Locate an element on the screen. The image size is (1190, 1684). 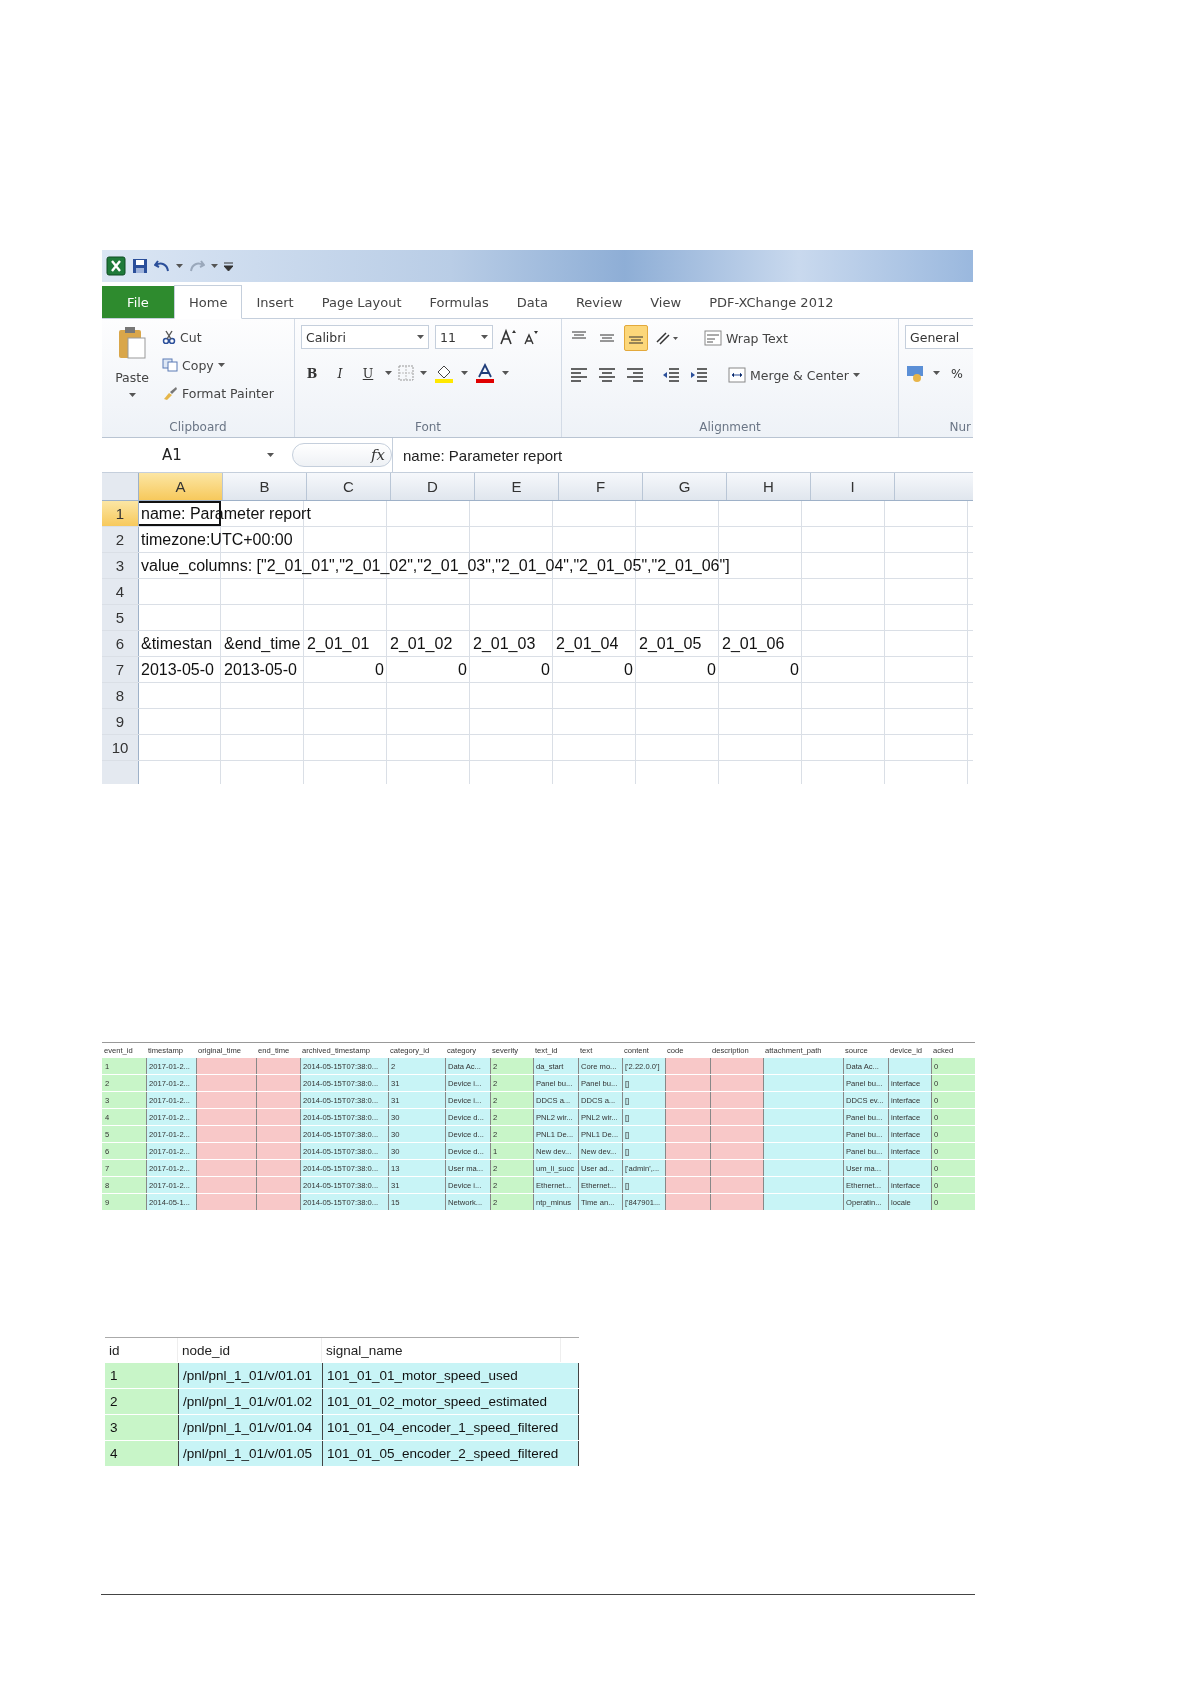
align-bottom-button is located at coordinates (636, 338).